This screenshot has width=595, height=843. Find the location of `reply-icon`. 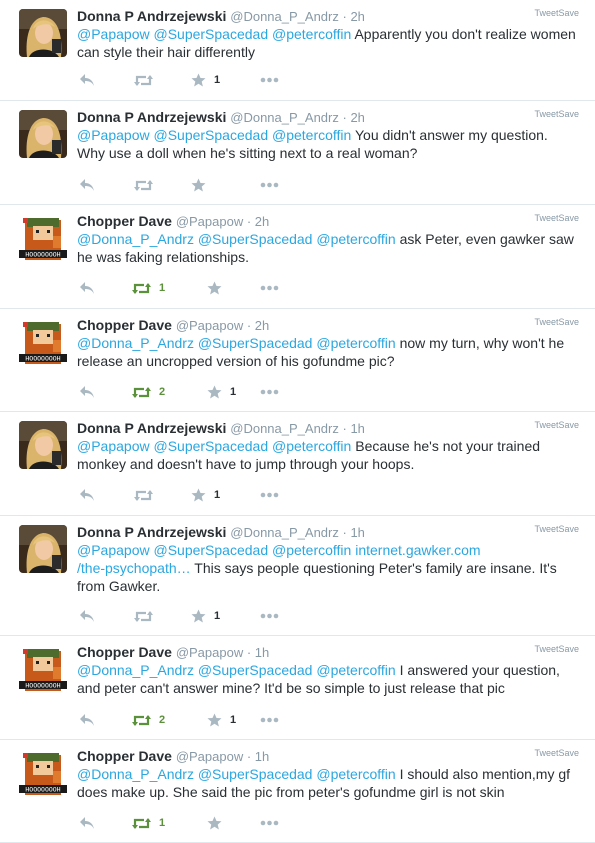

reply-icon is located at coordinates (87, 185).